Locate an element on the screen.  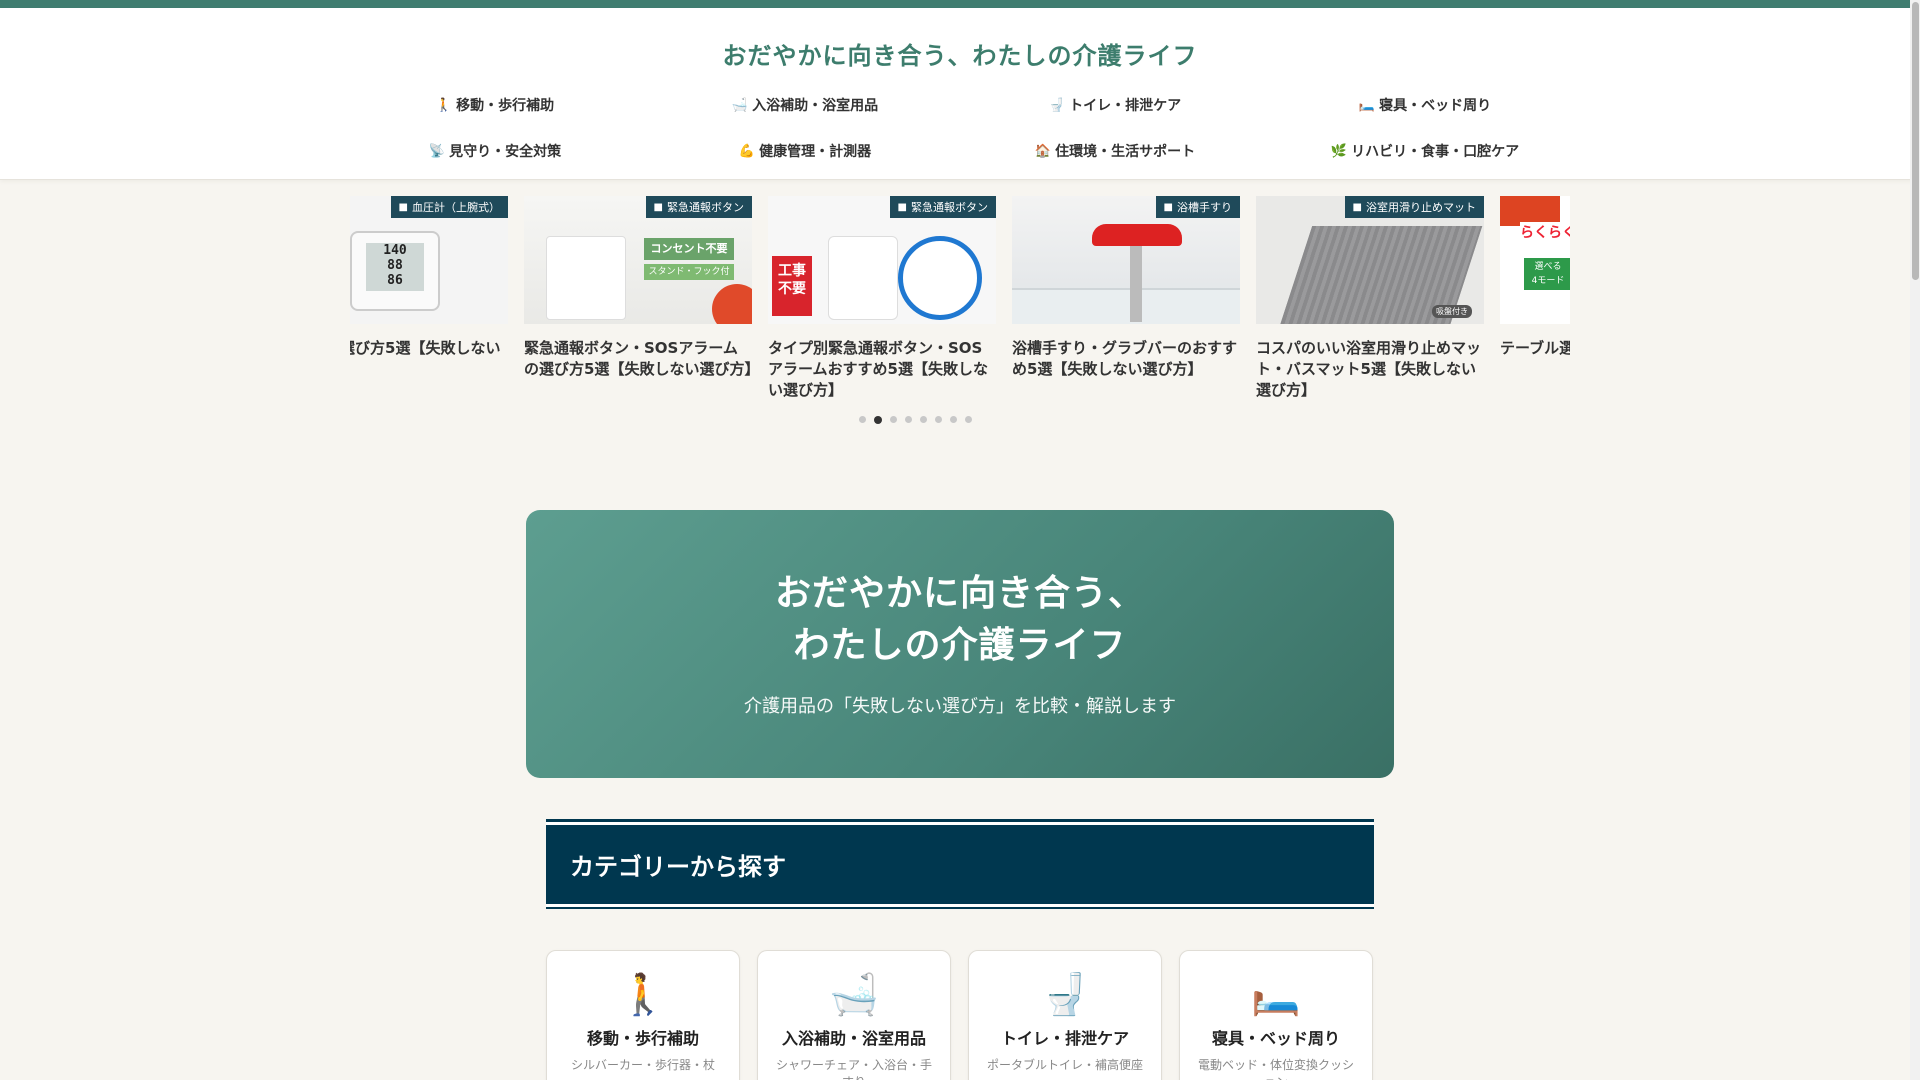
slide-title: 血圧計の選び方5選【失敗しない選び方】 is located at coordinates (429, 359).